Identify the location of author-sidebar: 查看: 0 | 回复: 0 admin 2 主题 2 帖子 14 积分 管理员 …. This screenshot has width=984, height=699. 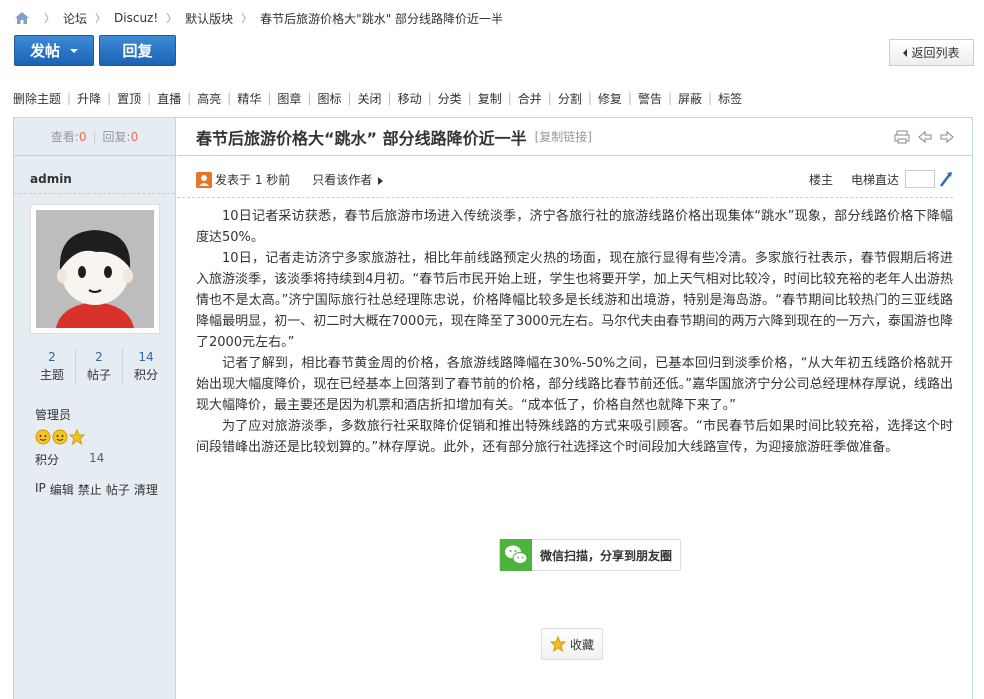
(95, 408).